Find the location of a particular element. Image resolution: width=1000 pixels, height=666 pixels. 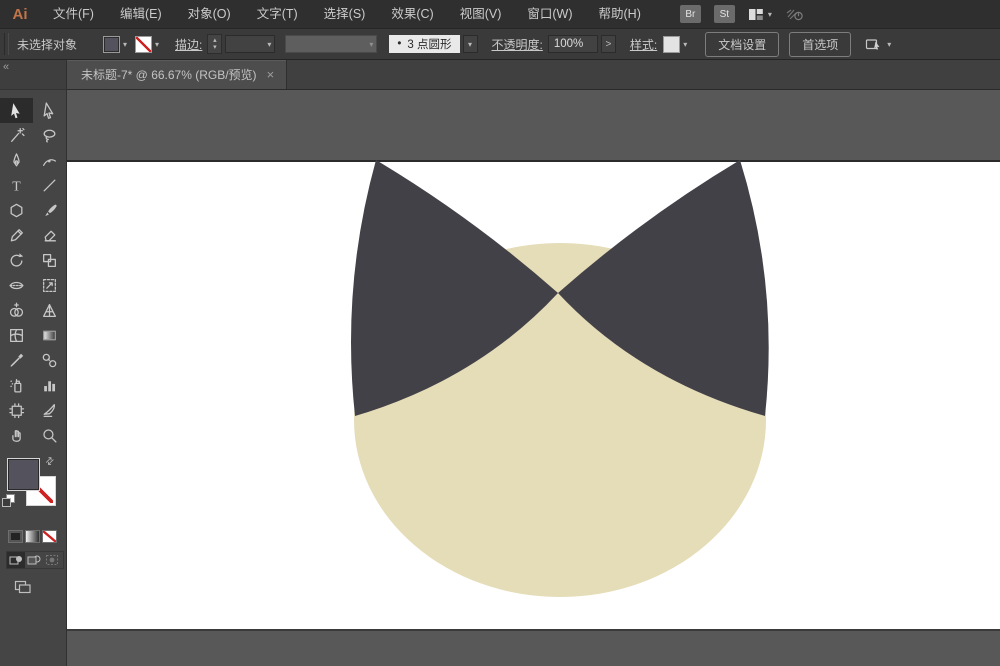

fill-chevron-icon: ▾ is located at coordinates (125, 44).